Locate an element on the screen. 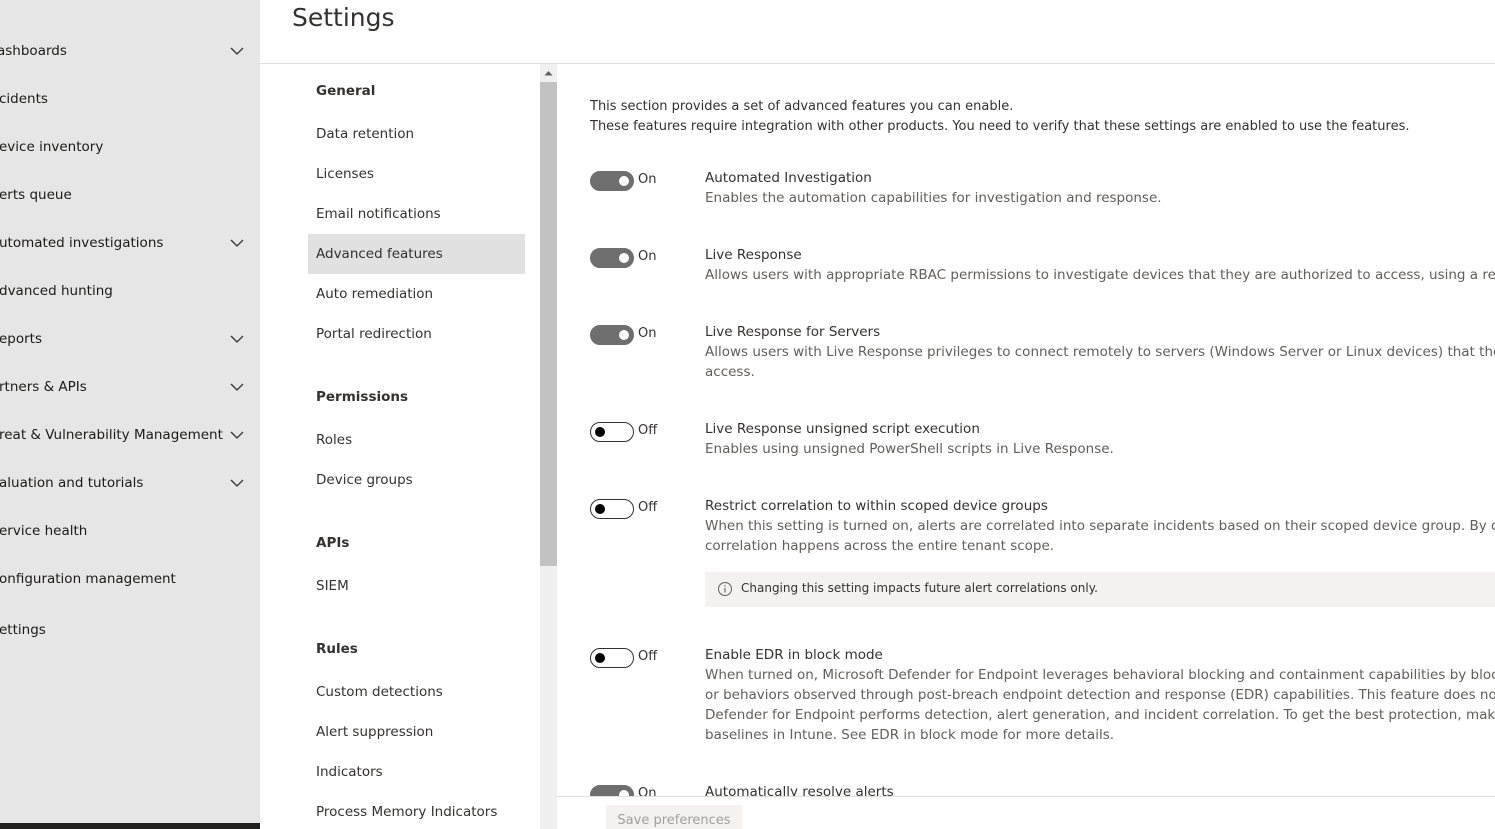 The image size is (1495, 829). nav-item-threat-vulnerability-management: reat & Vulnerability Management is located at coordinates (130, 435).